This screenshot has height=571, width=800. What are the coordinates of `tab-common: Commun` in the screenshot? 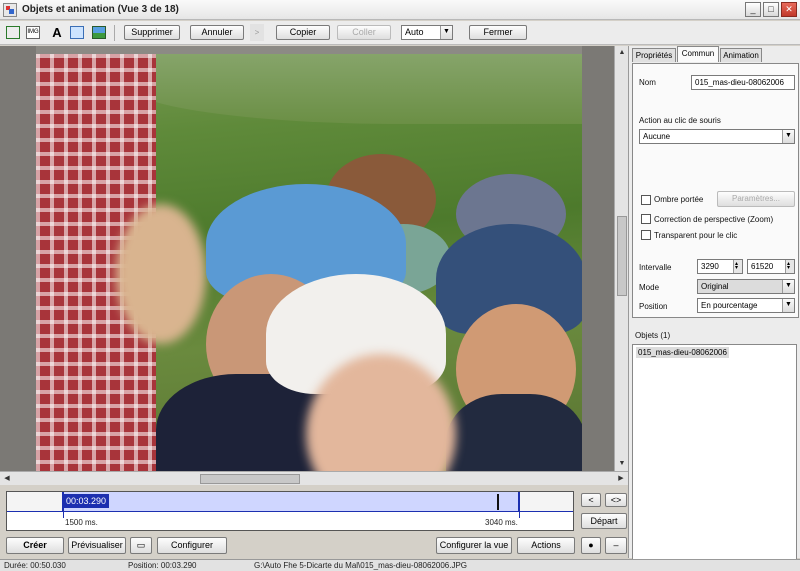 It's located at (698, 54).